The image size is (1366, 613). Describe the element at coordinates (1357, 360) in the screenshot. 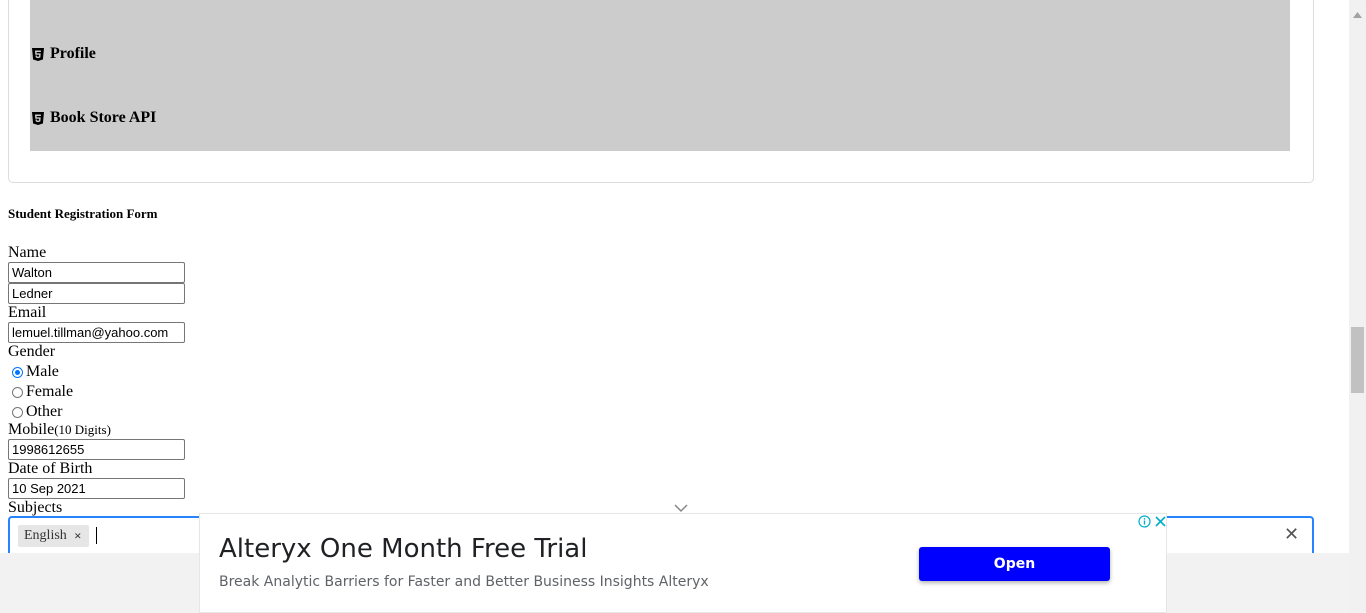

I see `scroll-thumb` at that location.